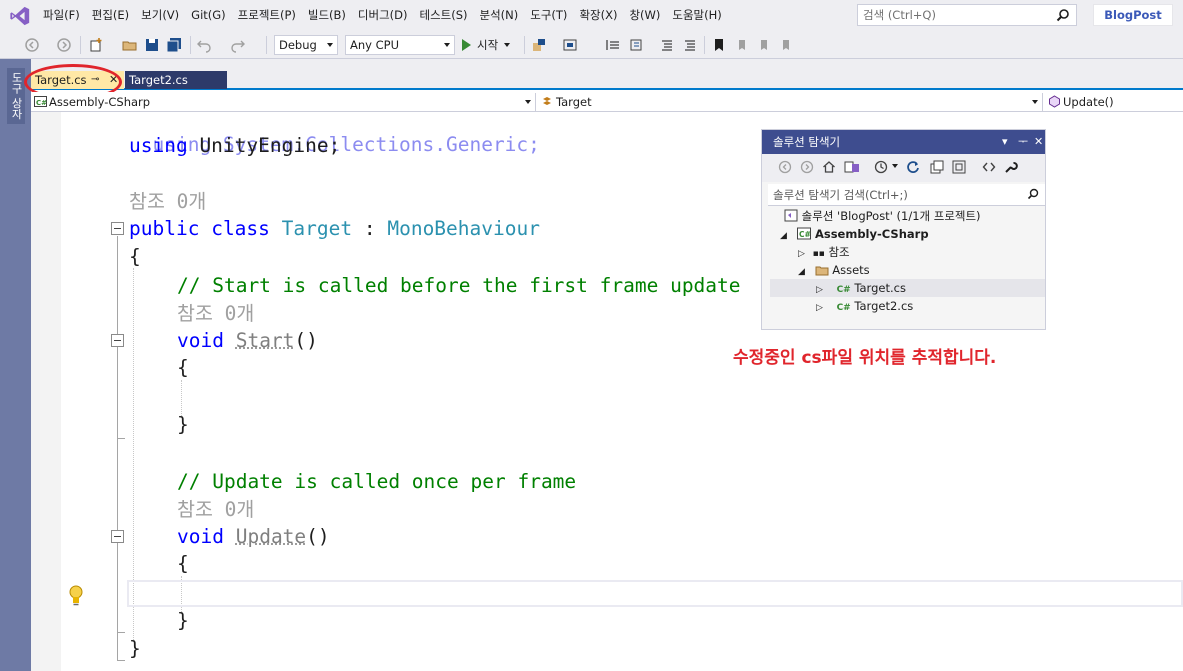  I want to click on next-bookmark-icon, so click(764, 45).